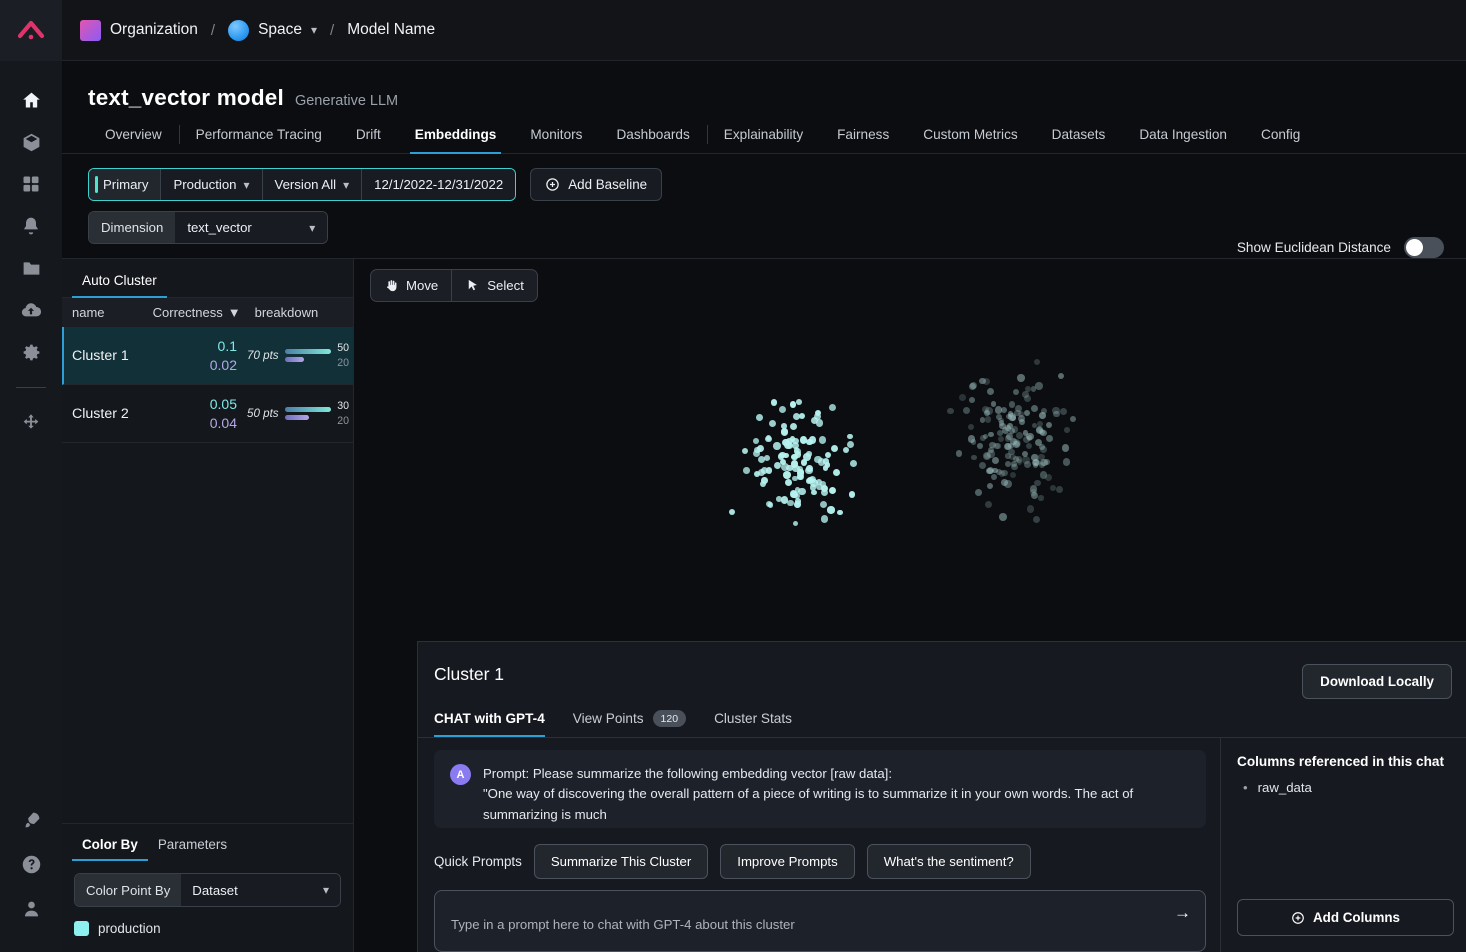 This screenshot has width=1466, height=952. I want to click on tab-cluster-stats: Cluster Stats, so click(760, 723).